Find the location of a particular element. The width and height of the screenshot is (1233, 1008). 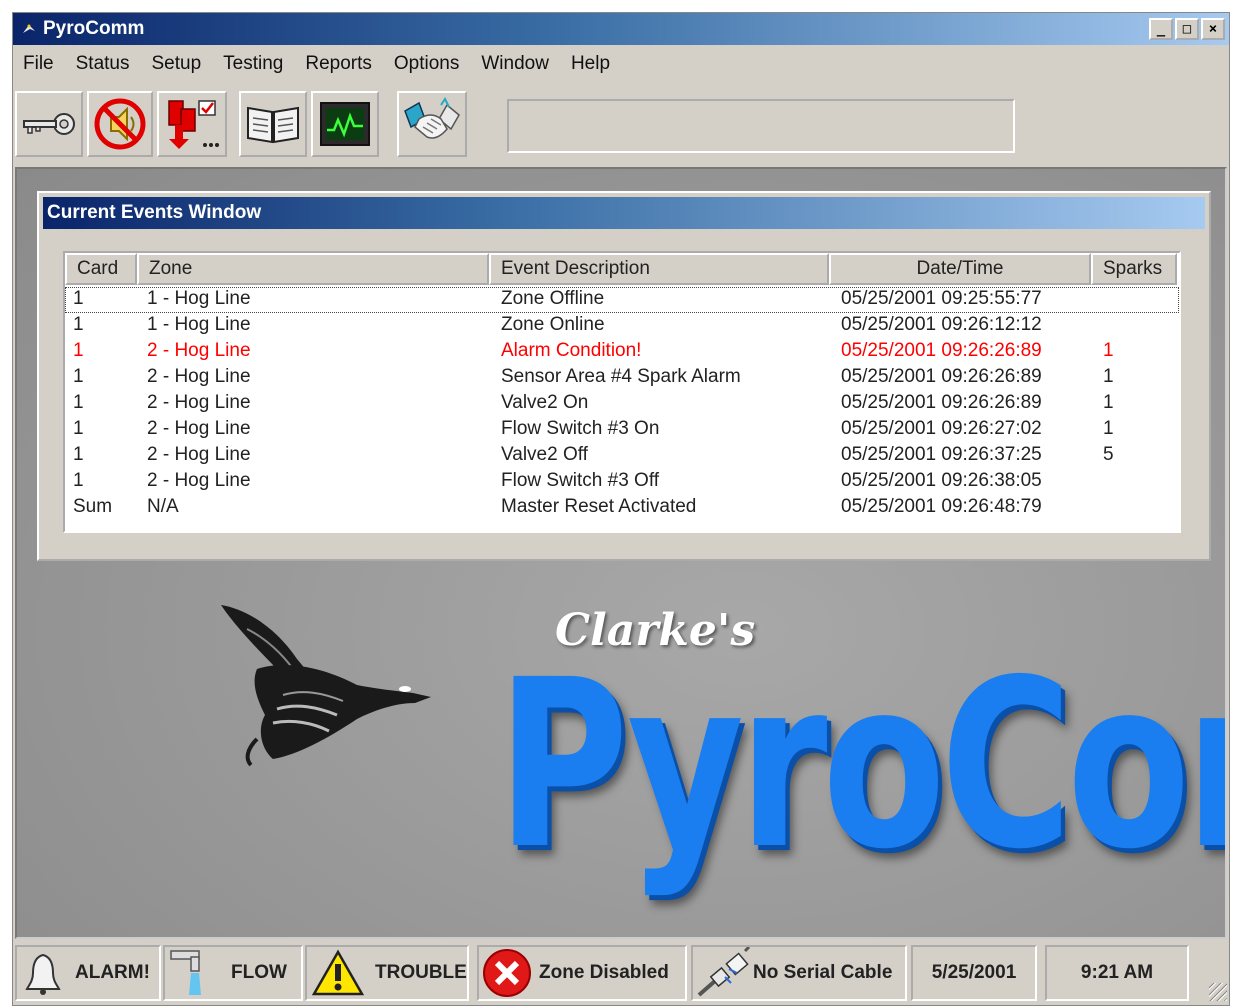

menu-options: Options is located at coordinates (426, 64).